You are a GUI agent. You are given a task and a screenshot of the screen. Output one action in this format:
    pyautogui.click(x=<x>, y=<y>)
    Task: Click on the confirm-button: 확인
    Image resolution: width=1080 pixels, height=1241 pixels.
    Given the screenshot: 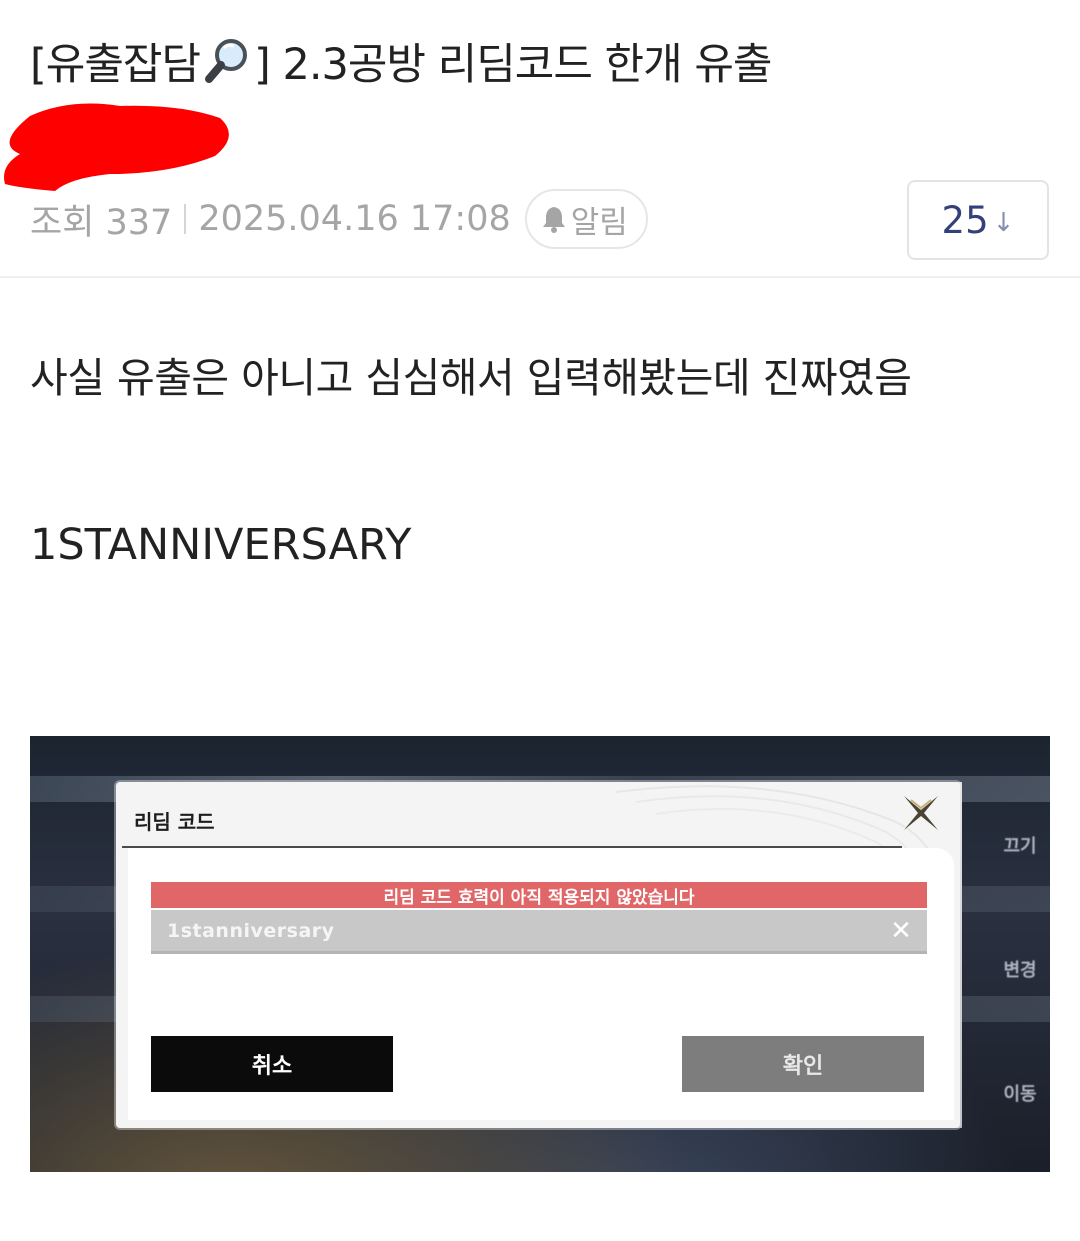 What is the action you would take?
    pyautogui.click(x=803, y=1064)
    